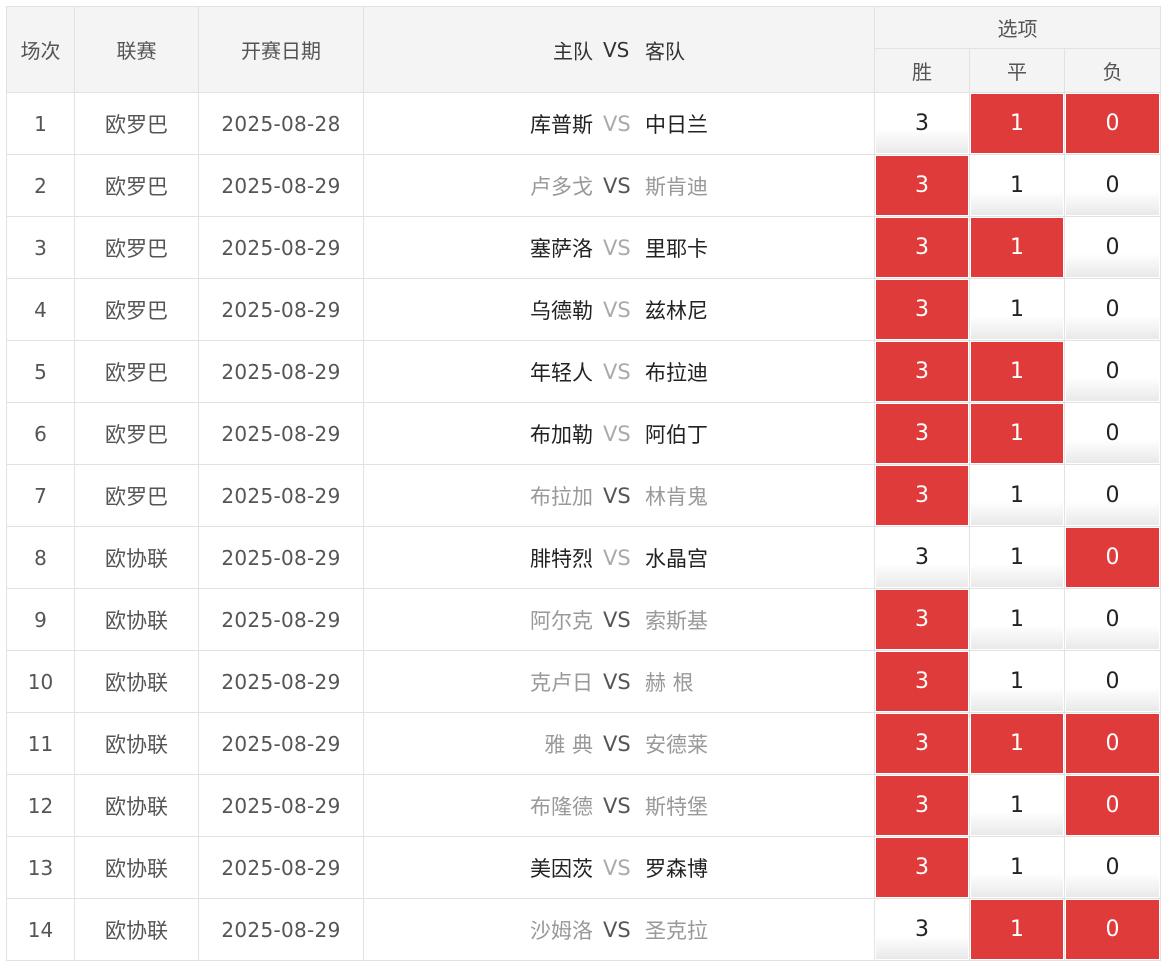 Image resolution: width=1162 pixels, height=961 pixels. Describe the element at coordinates (619, 185) in the screenshot. I see `row-match: 卢多戈 VS 斯肯迪` at that location.